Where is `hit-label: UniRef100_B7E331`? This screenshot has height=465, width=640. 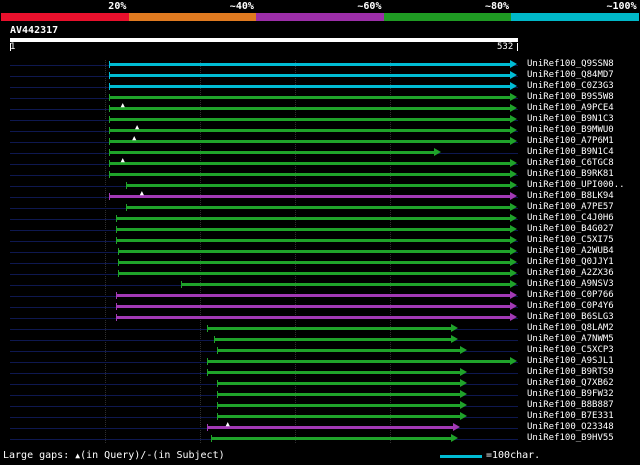
hit-label: UniRef100_B7E331 is located at coordinates (570, 416).